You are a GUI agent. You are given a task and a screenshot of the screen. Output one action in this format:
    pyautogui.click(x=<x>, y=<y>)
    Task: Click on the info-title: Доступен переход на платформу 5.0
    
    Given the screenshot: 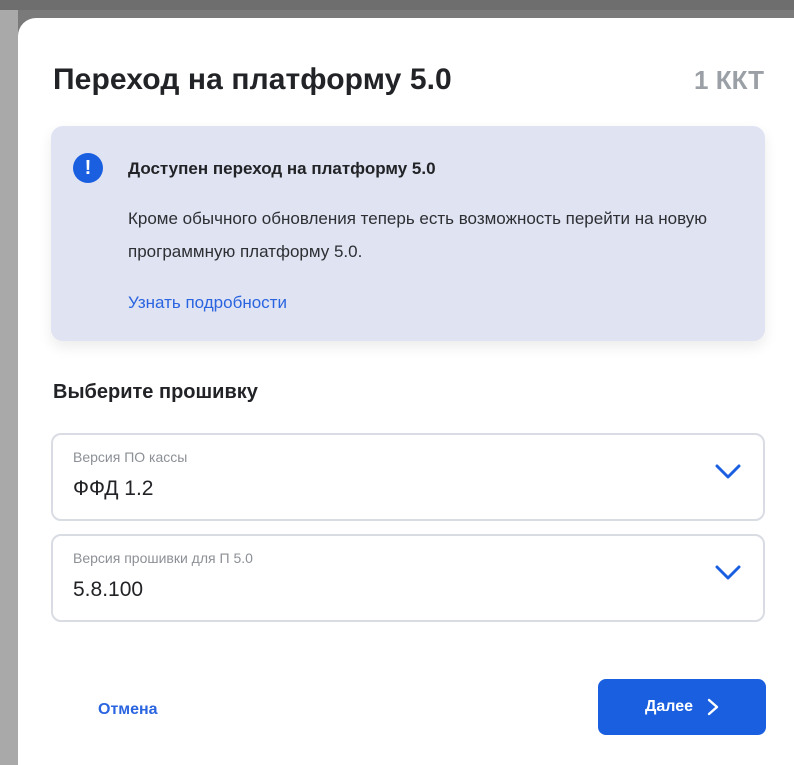 What is the action you would take?
    pyautogui.click(x=282, y=168)
    